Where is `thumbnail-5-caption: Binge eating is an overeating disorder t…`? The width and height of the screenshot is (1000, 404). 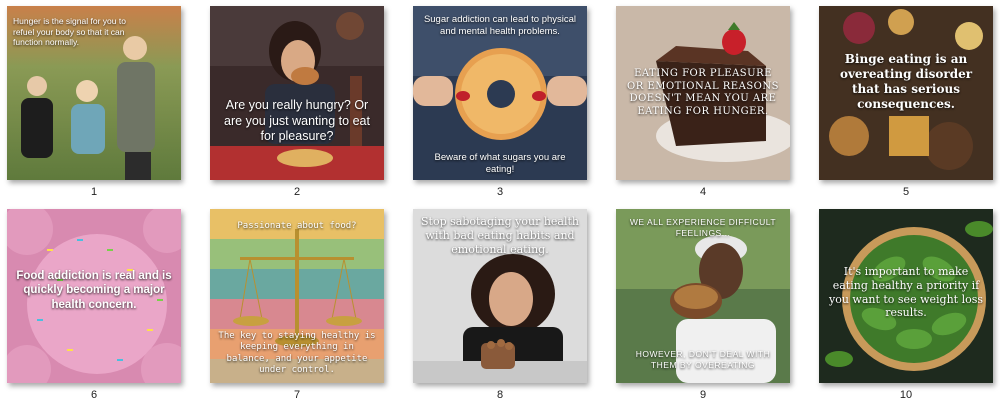 thumbnail-5-caption: Binge eating is an overeating disorder t… is located at coordinates (906, 81).